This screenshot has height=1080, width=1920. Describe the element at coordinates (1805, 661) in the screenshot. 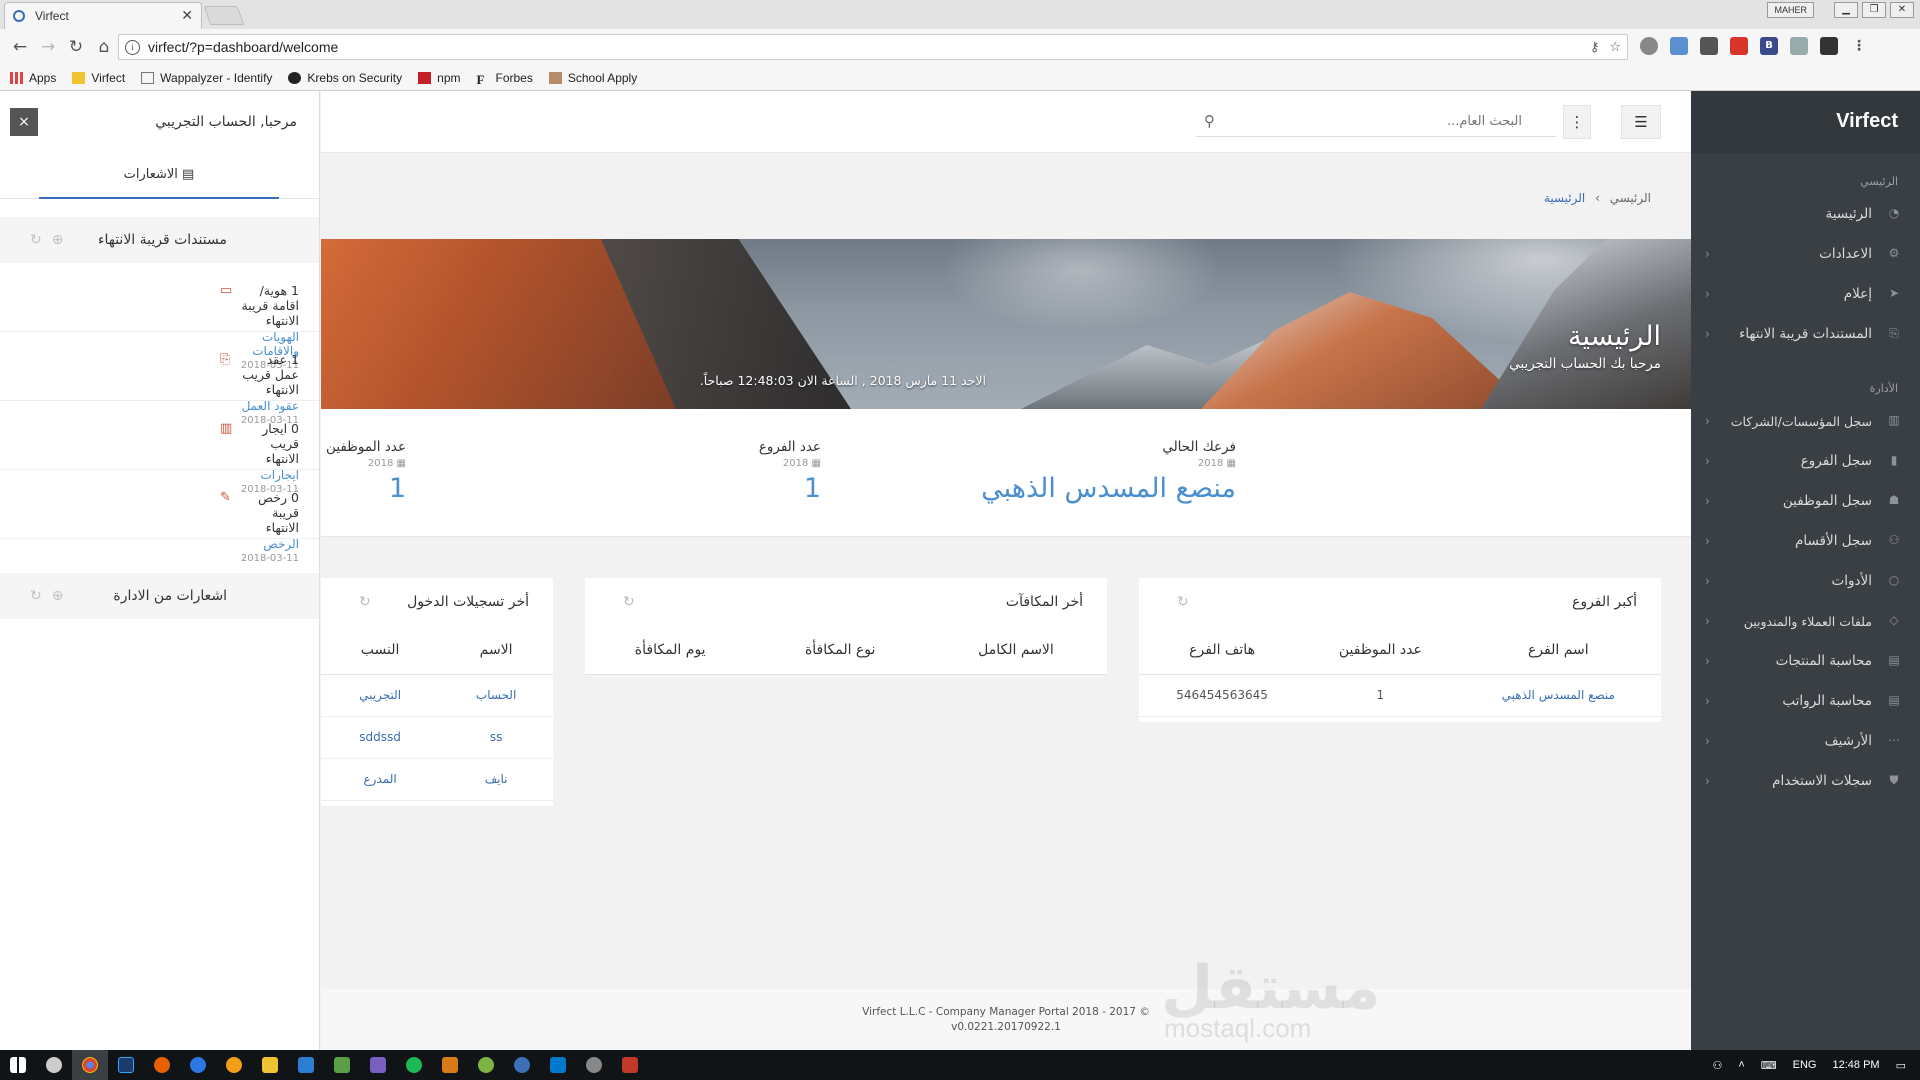

I see `sidebar-item-products-accounting: ▤ محاسبة المنتجات ‹` at that location.